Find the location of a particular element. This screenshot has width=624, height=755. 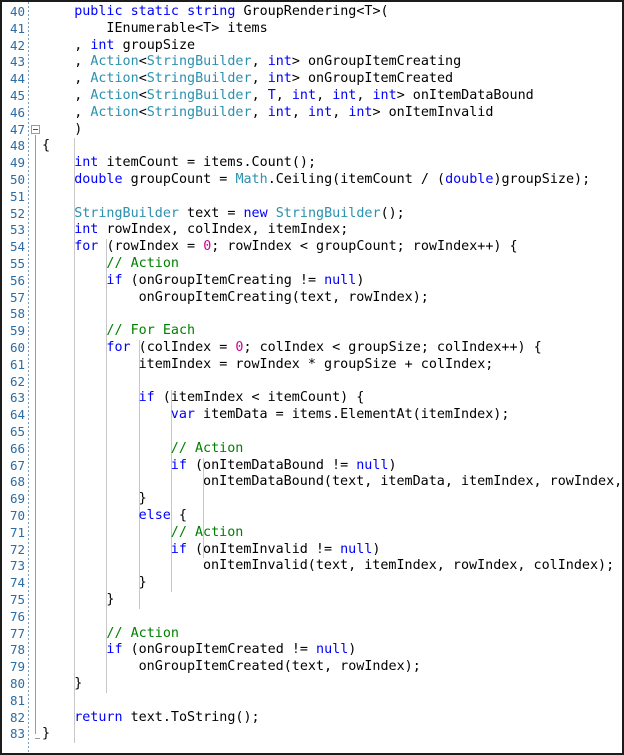

code-line: , int groupSize is located at coordinates (134, 46).